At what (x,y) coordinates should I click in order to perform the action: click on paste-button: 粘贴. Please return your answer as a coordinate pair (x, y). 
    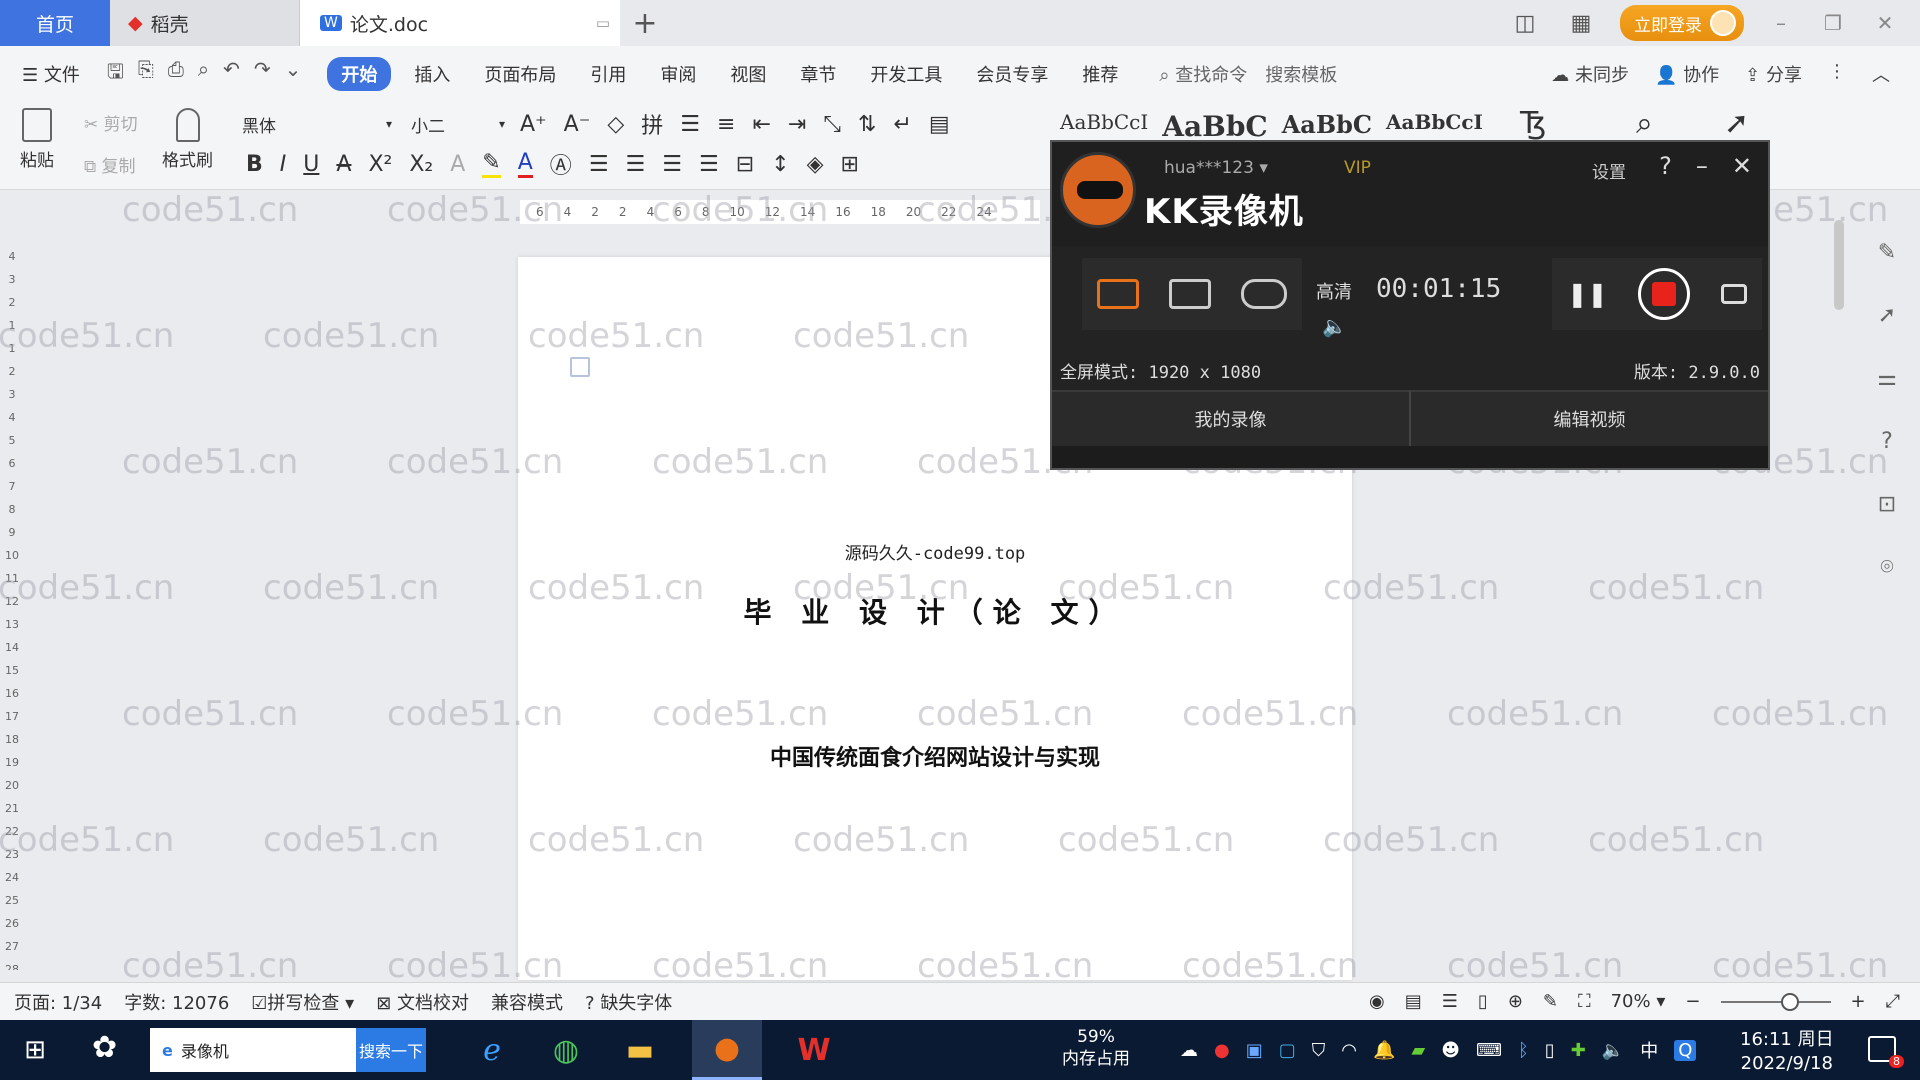
    Looking at the image, I should click on (37, 139).